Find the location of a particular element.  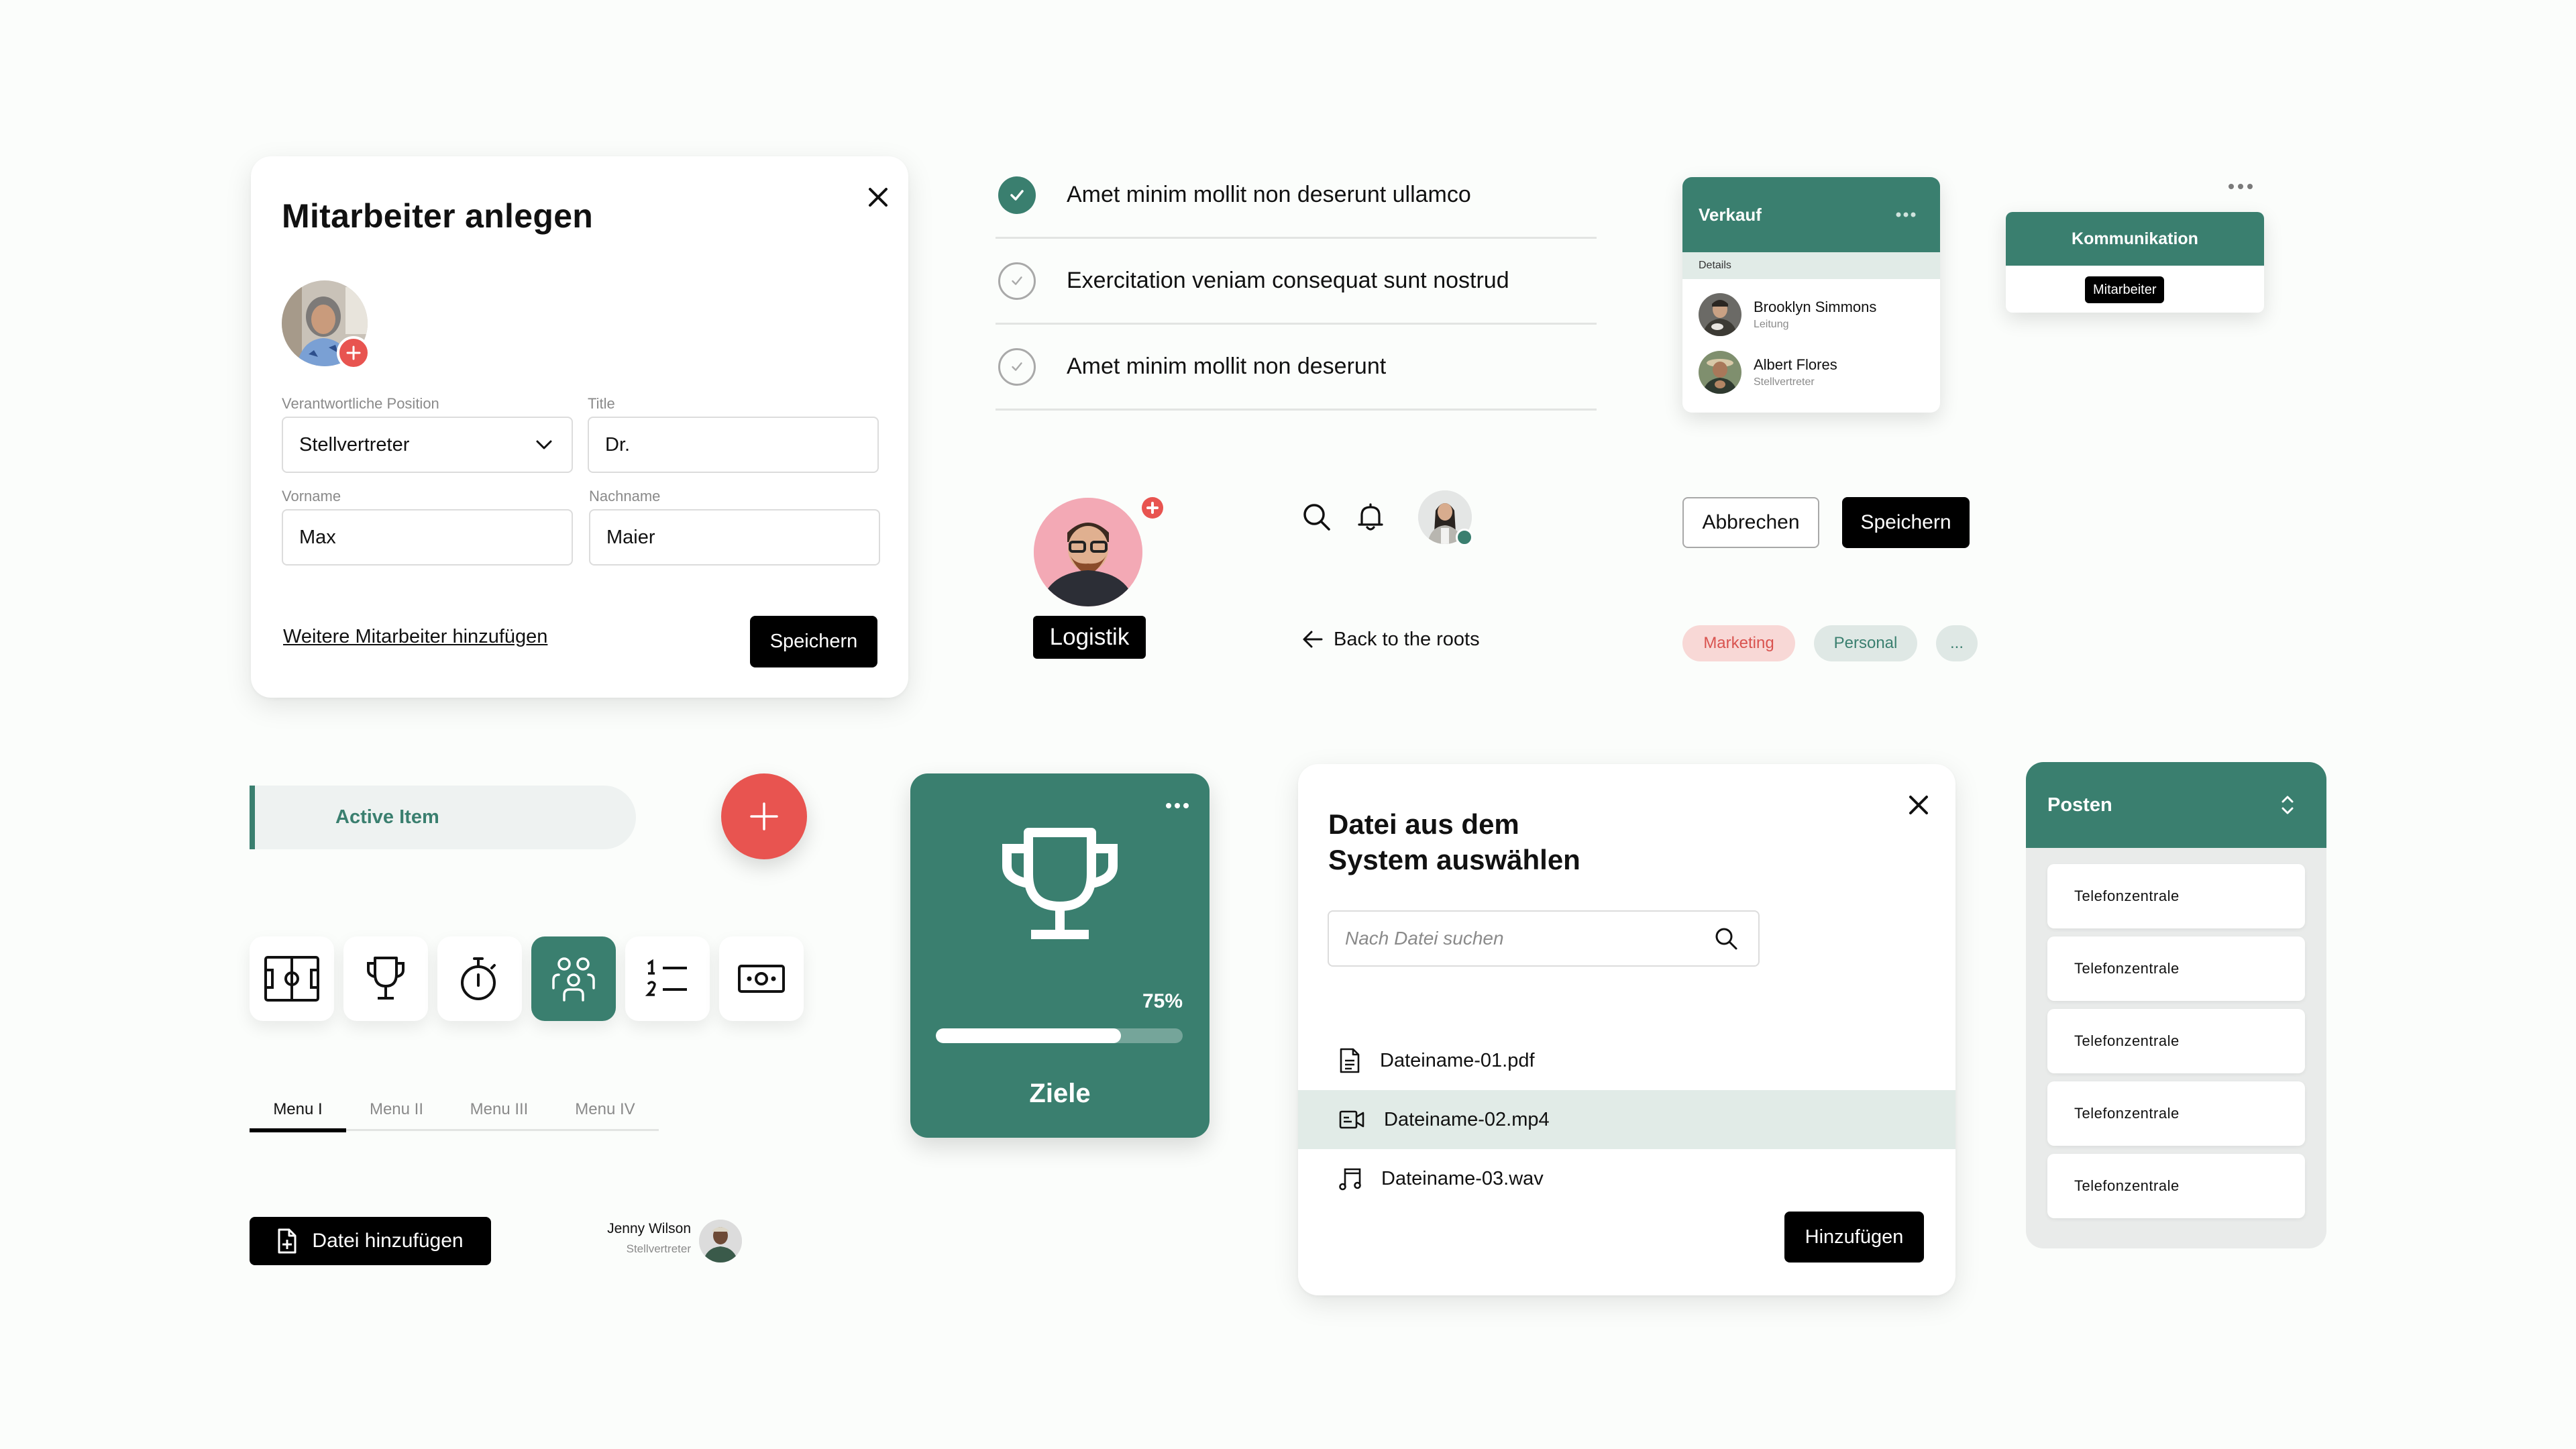

person-role: Stellvertreter is located at coordinates (1784, 382).